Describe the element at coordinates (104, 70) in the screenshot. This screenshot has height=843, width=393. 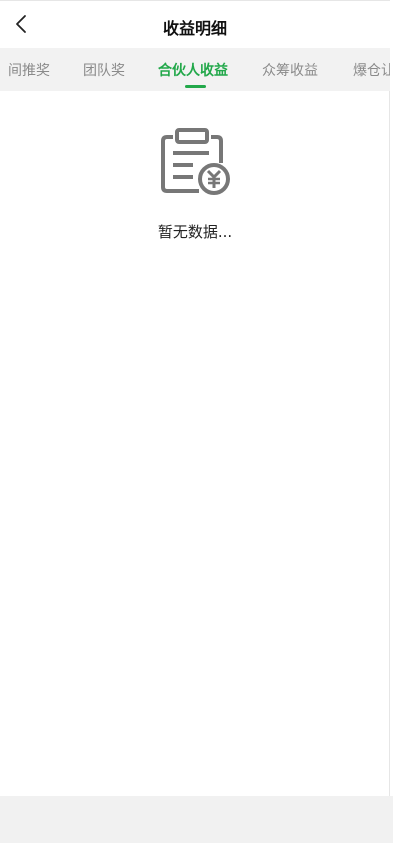
I see `tab-team-bonus: 团队奖` at that location.